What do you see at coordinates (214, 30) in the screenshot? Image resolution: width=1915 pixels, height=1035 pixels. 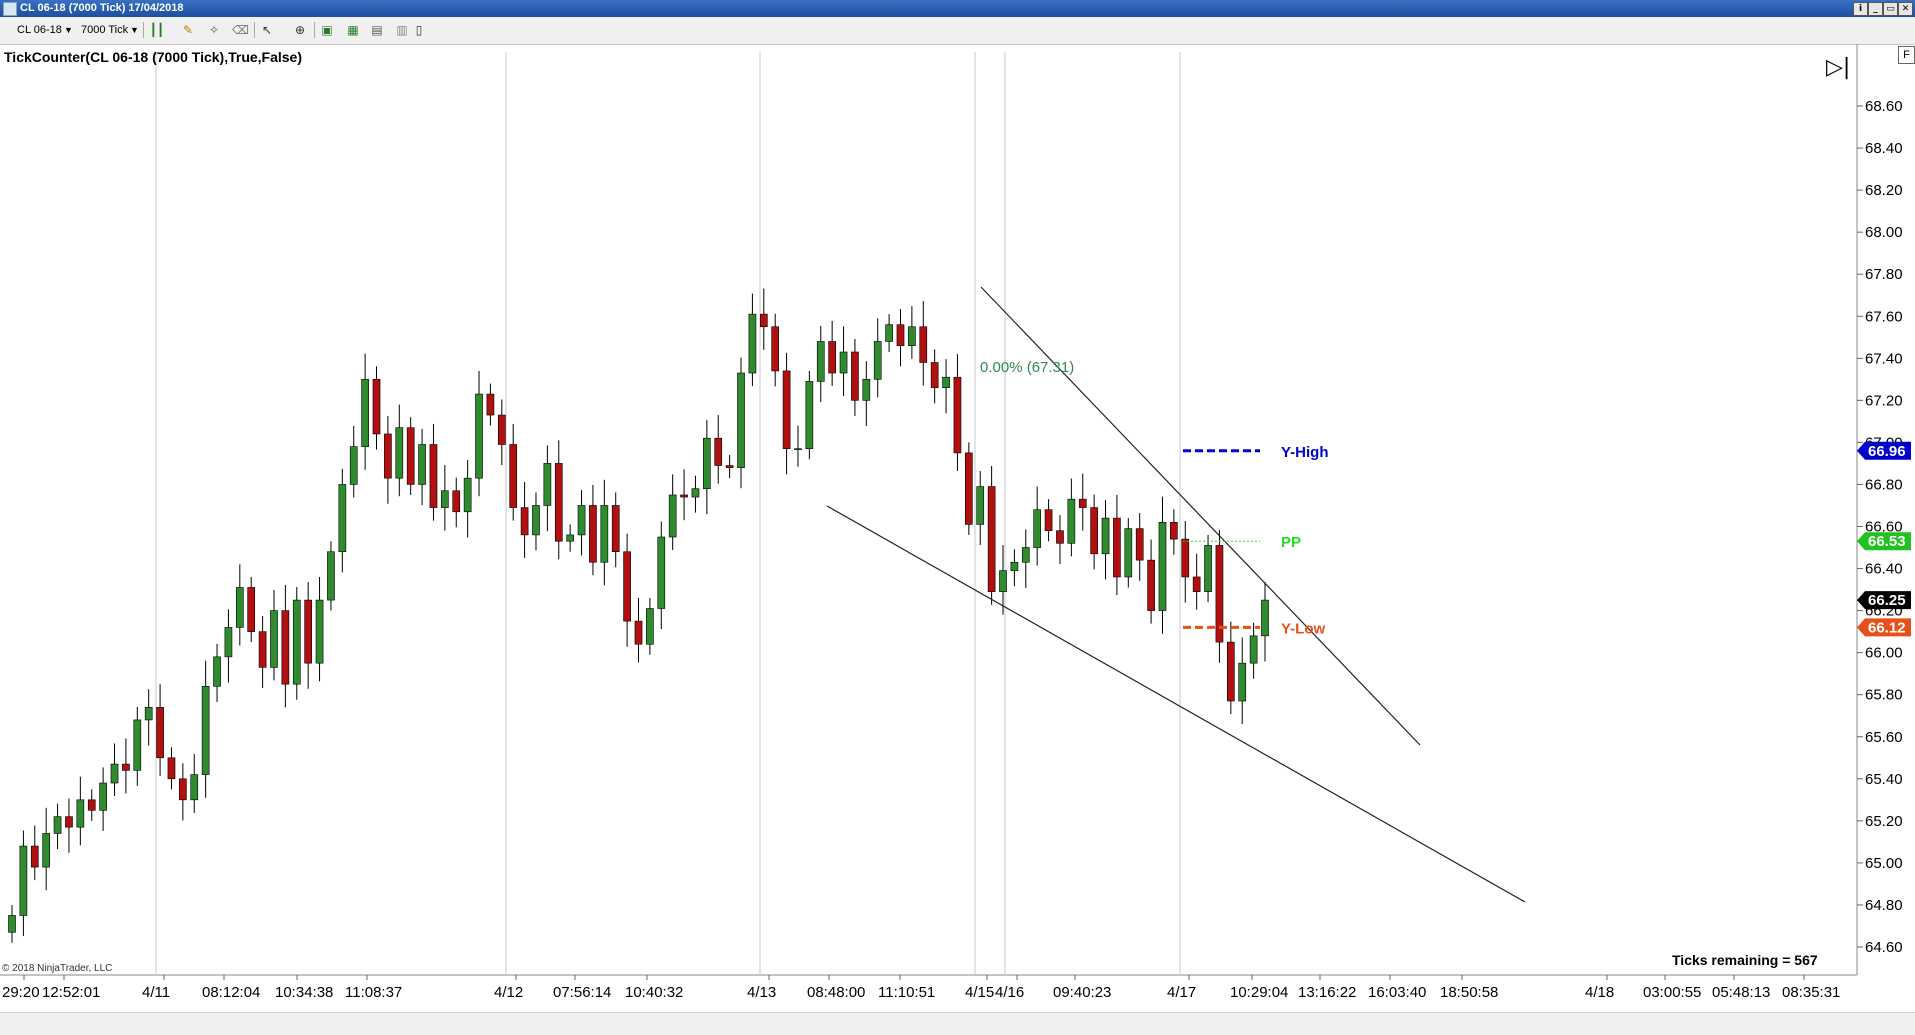 I see `add-object-icon: ✧` at bounding box center [214, 30].